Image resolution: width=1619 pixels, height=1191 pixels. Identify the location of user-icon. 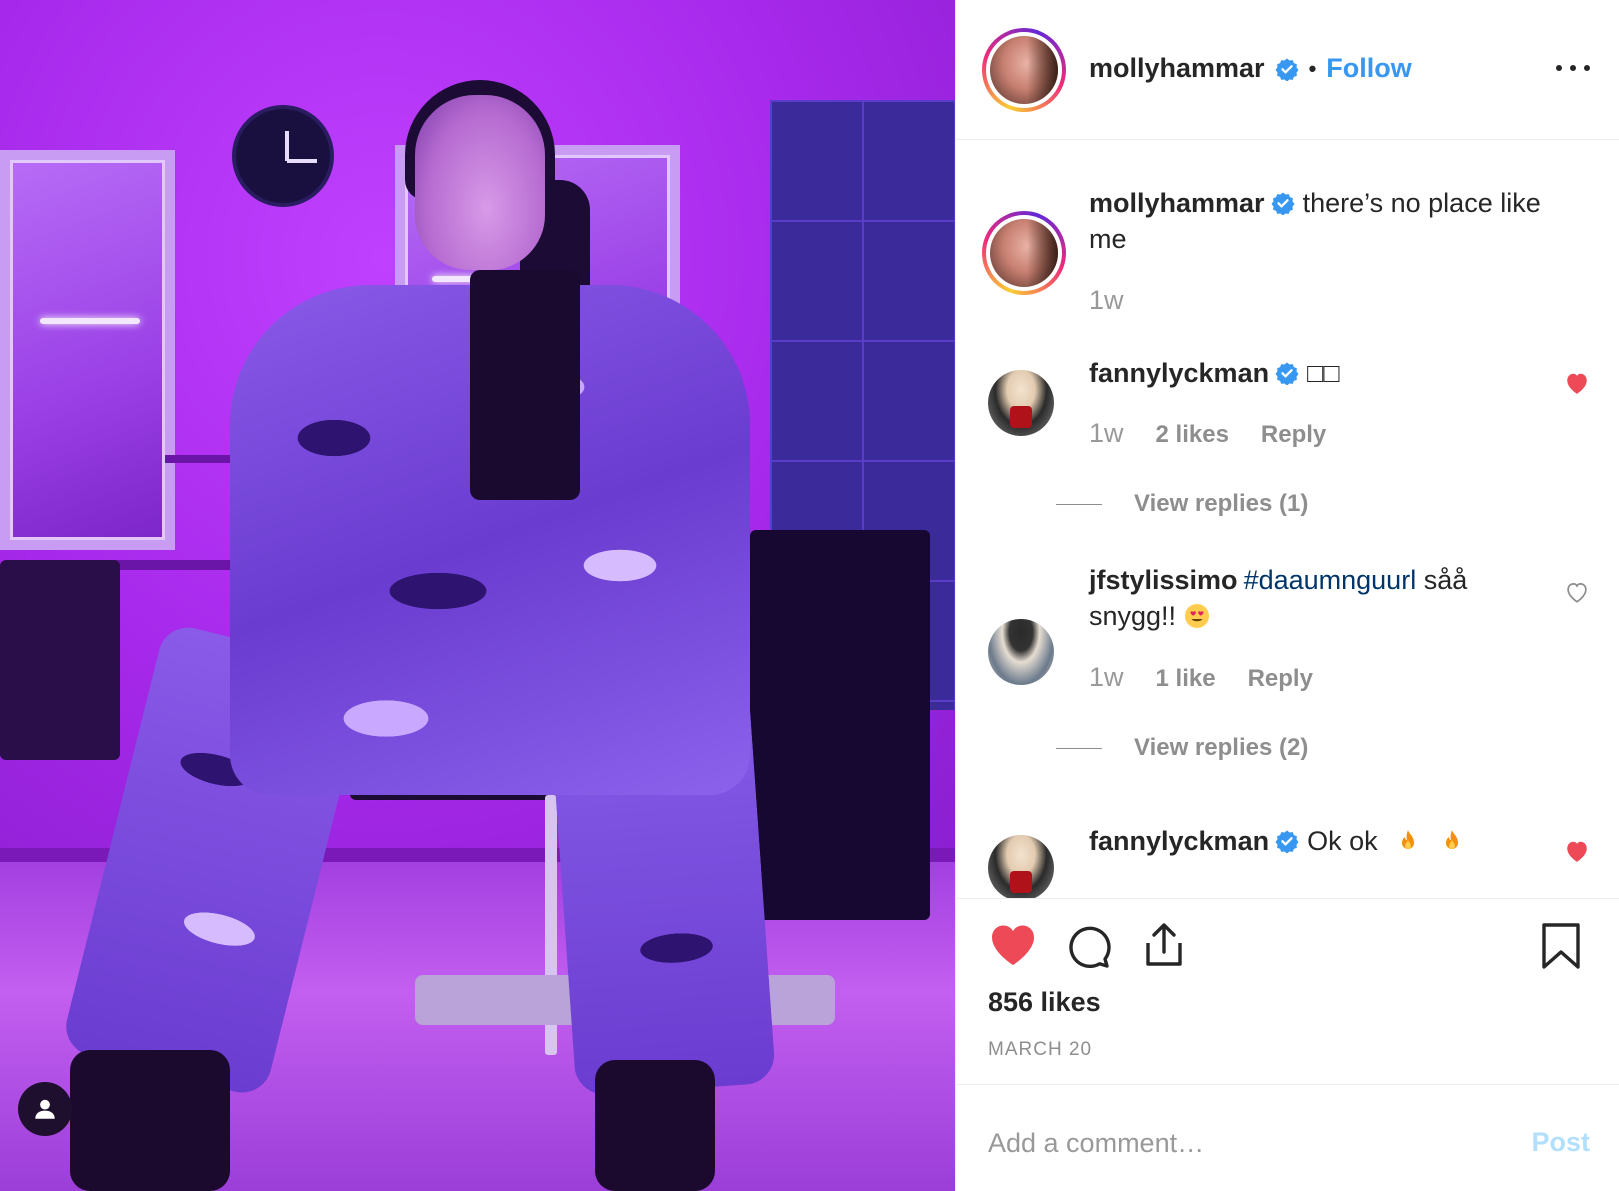
(45, 1109).